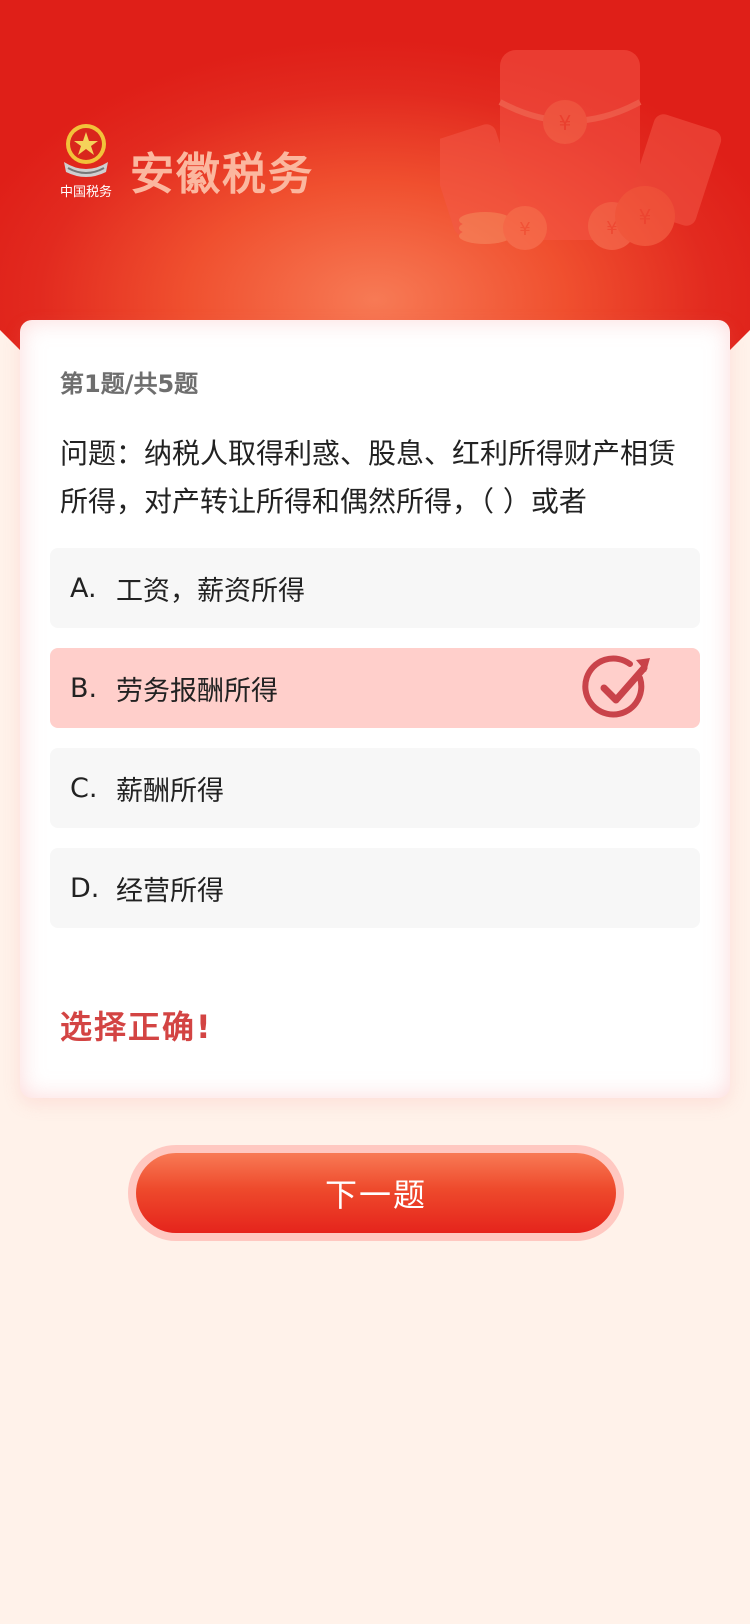 The width and height of the screenshot is (750, 1624). I want to click on option-letter: A., so click(83, 588).